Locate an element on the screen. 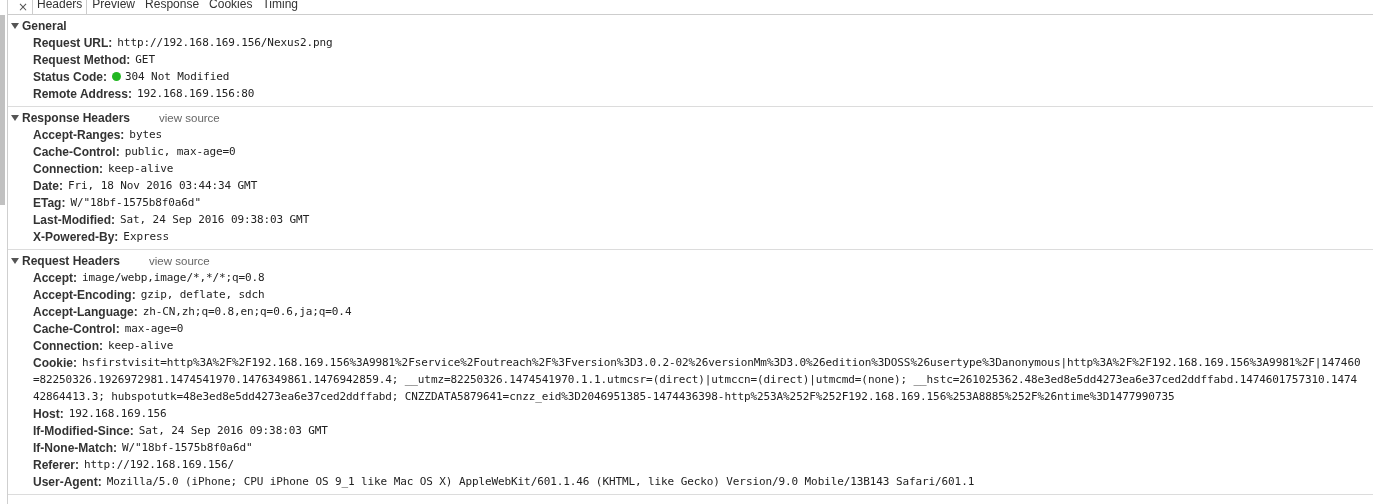  header-value: image/webp,image/*,*/*;q=0.8 is located at coordinates (173, 277).